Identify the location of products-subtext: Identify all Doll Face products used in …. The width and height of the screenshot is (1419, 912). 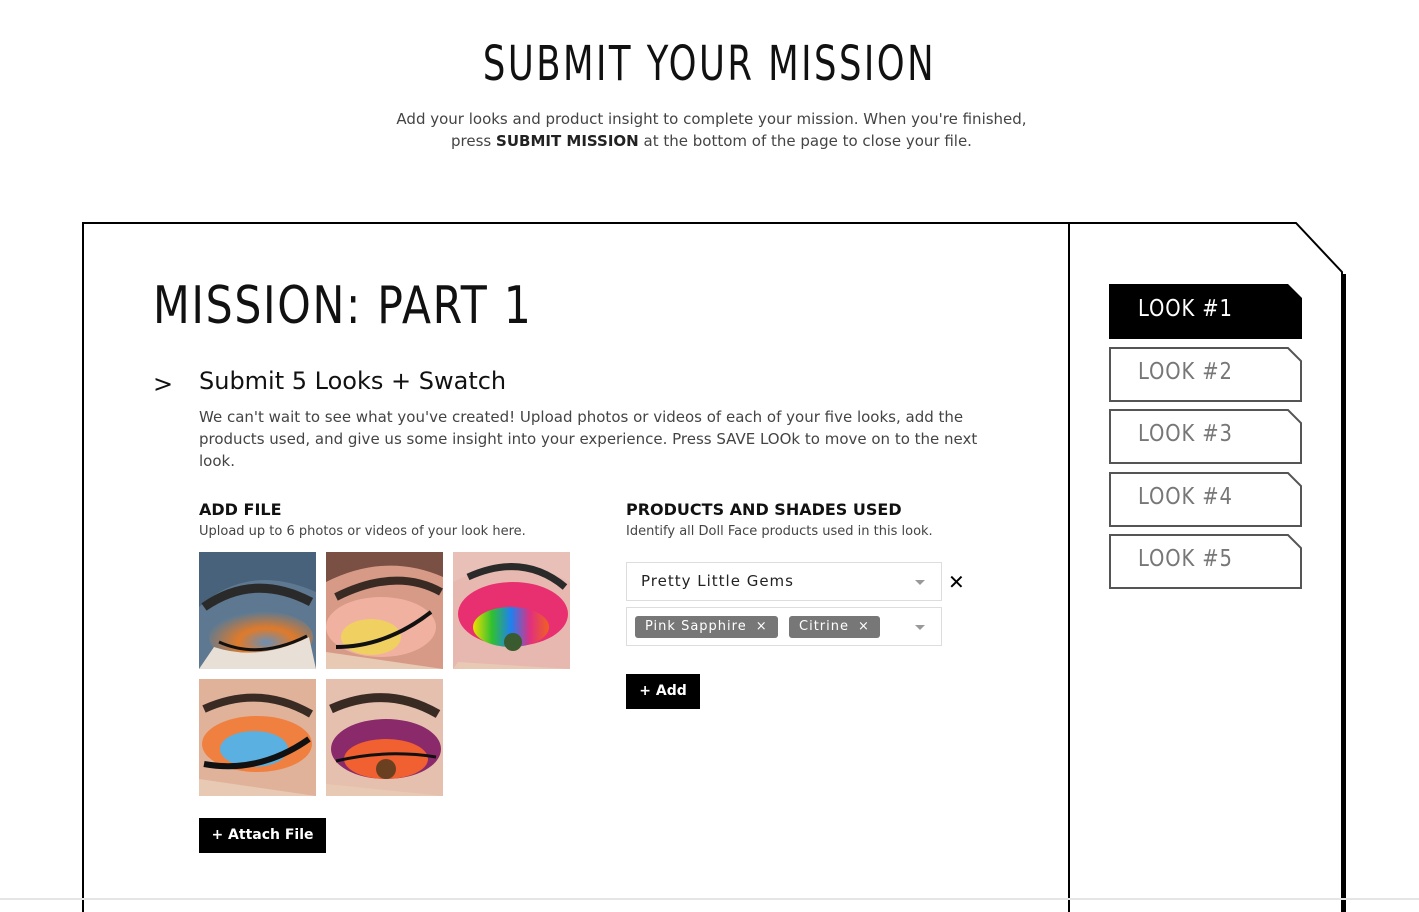
(779, 531).